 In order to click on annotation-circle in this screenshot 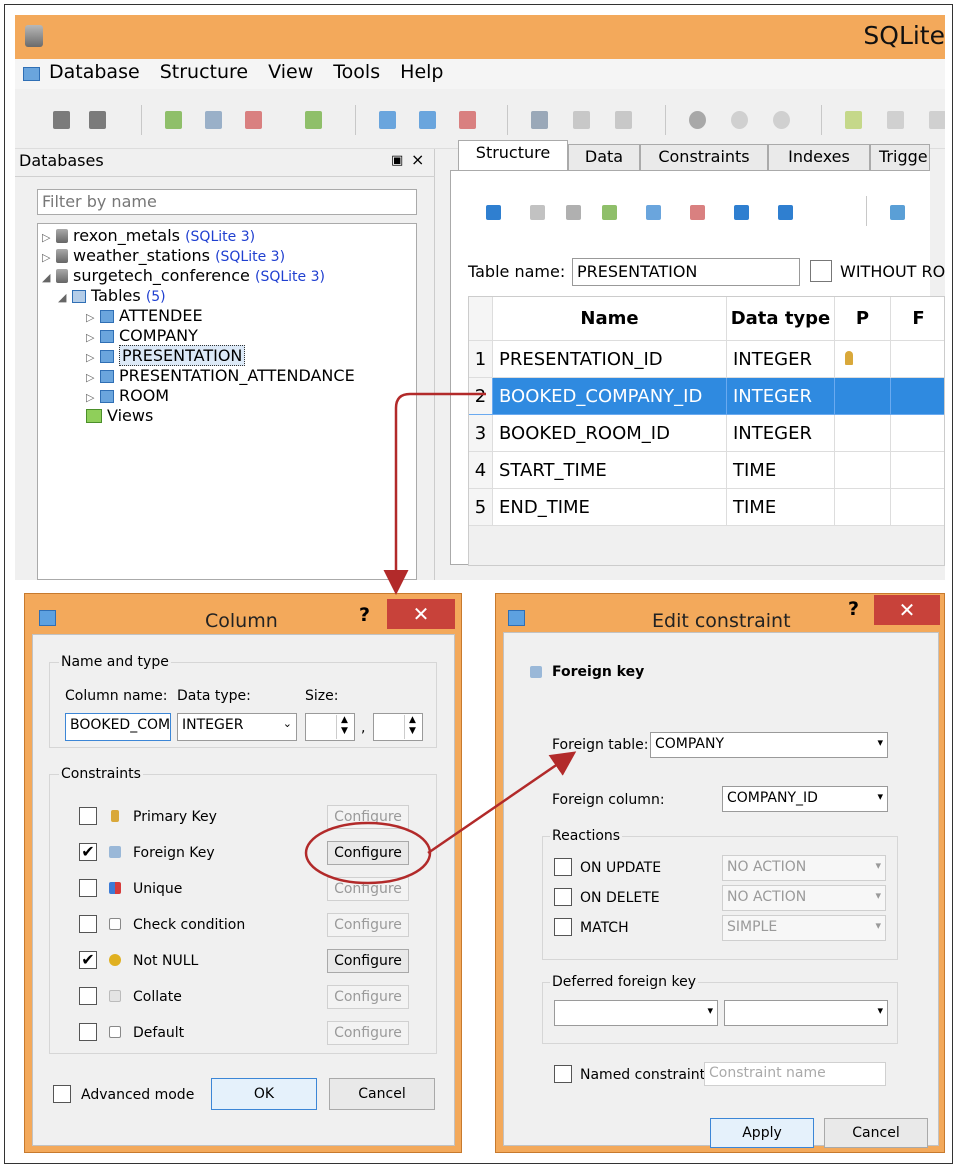, I will do `click(368, 853)`.